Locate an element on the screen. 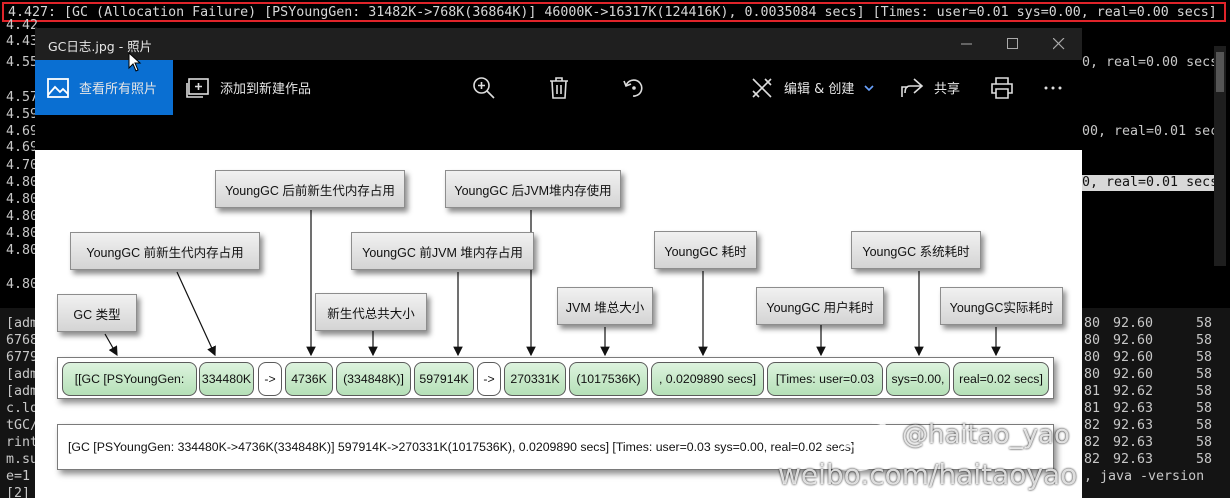  callout-jvm-before: YoungGC 前JVM 堆内存占用 is located at coordinates (442, 251).